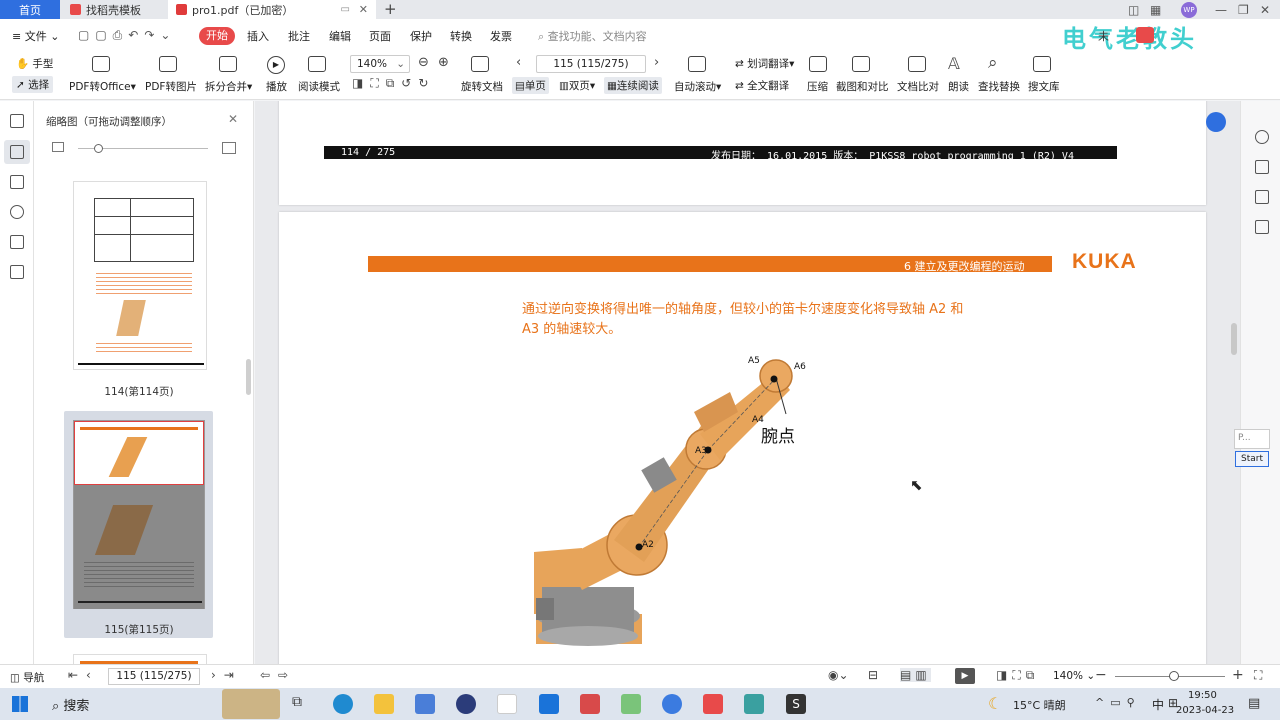 This screenshot has height=720, width=1280. Describe the element at coordinates (1238, 675) in the screenshot. I see `status-zoom-in: +` at that location.